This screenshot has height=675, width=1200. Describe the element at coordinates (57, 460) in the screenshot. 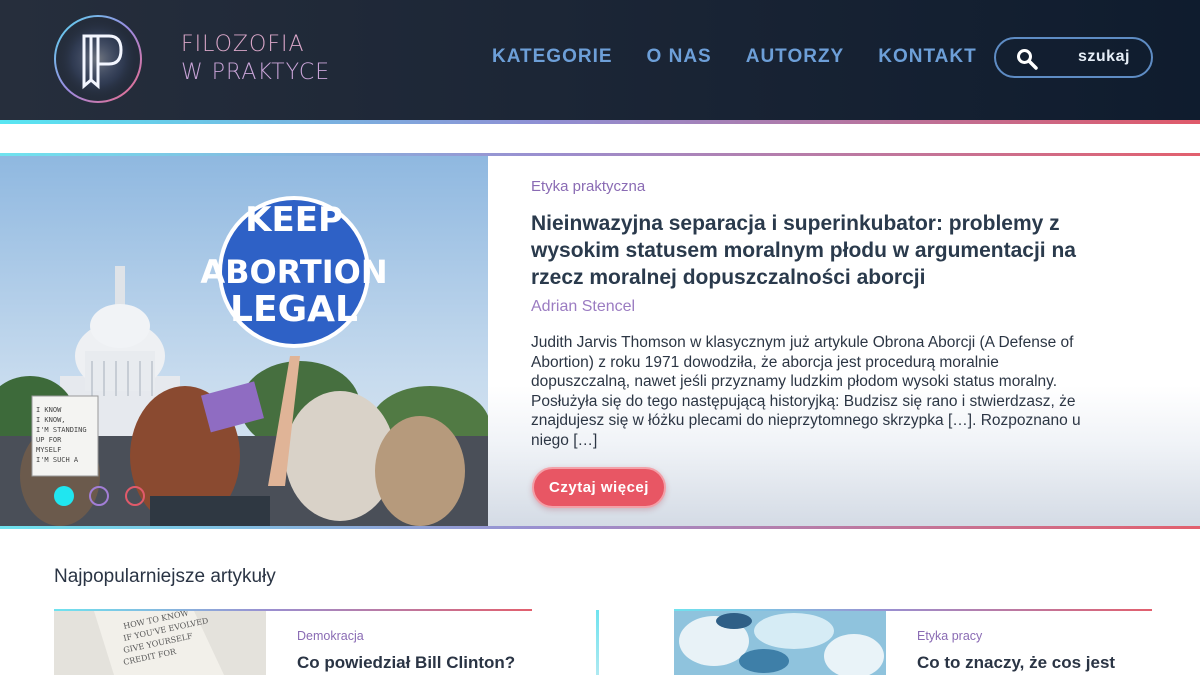

I see `svg-text: I'M SUCH A` at that location.